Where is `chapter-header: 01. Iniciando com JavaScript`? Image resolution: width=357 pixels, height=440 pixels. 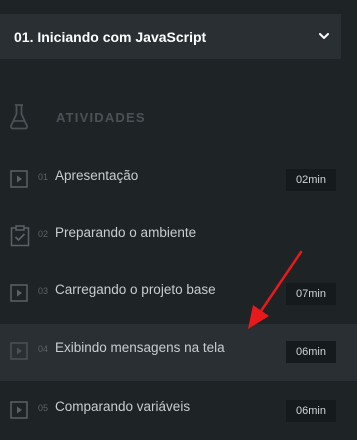
chapter-header: 01. Iniciando com JavaScript is located at coordinates (170, 36).